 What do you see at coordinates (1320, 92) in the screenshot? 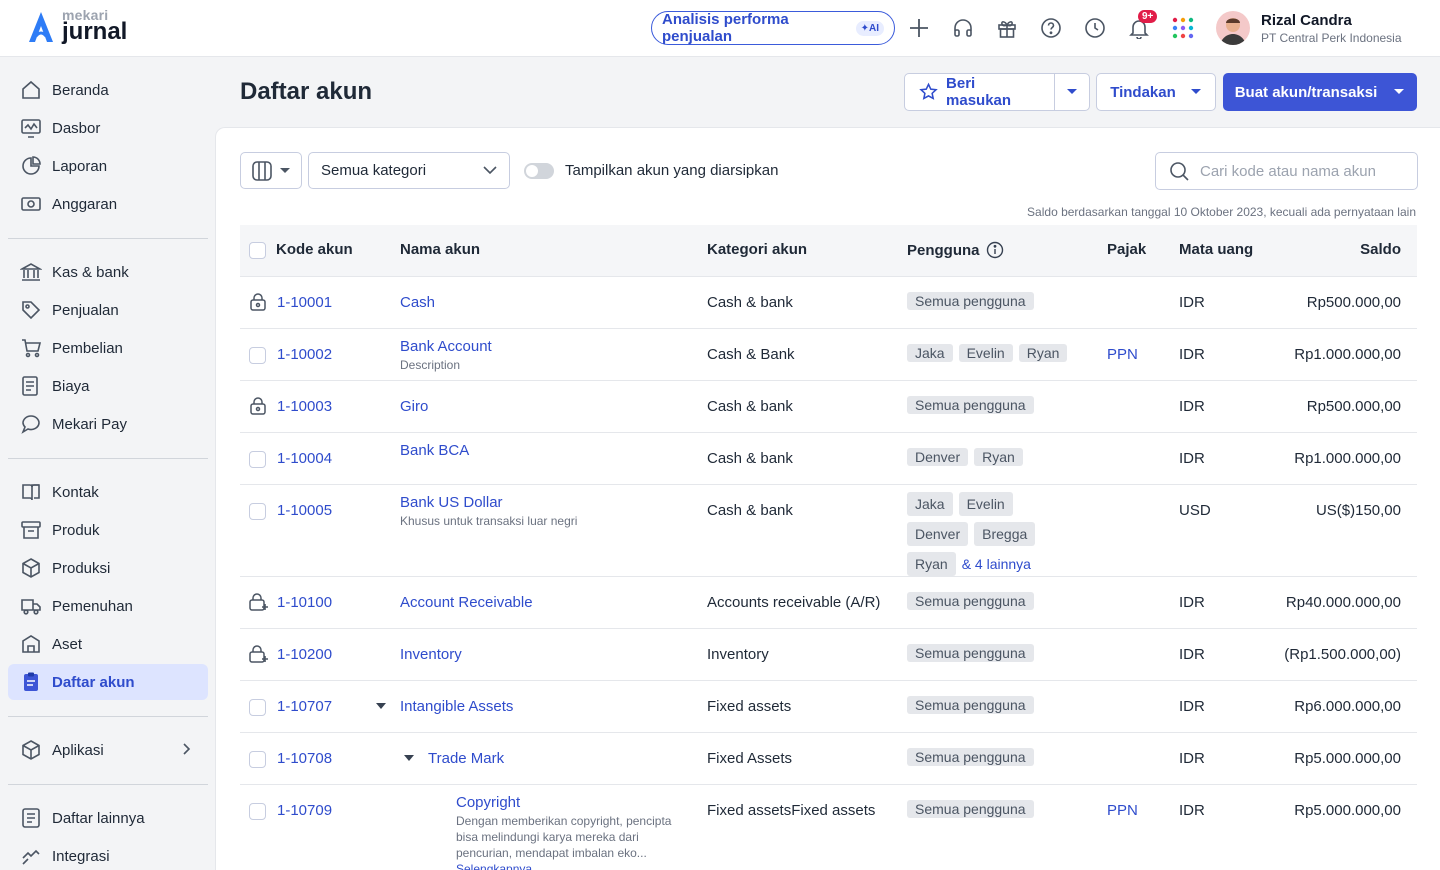
I see `create-account-transaction-button: Buat akun/transaksi` at bounding box center [1320, 92].